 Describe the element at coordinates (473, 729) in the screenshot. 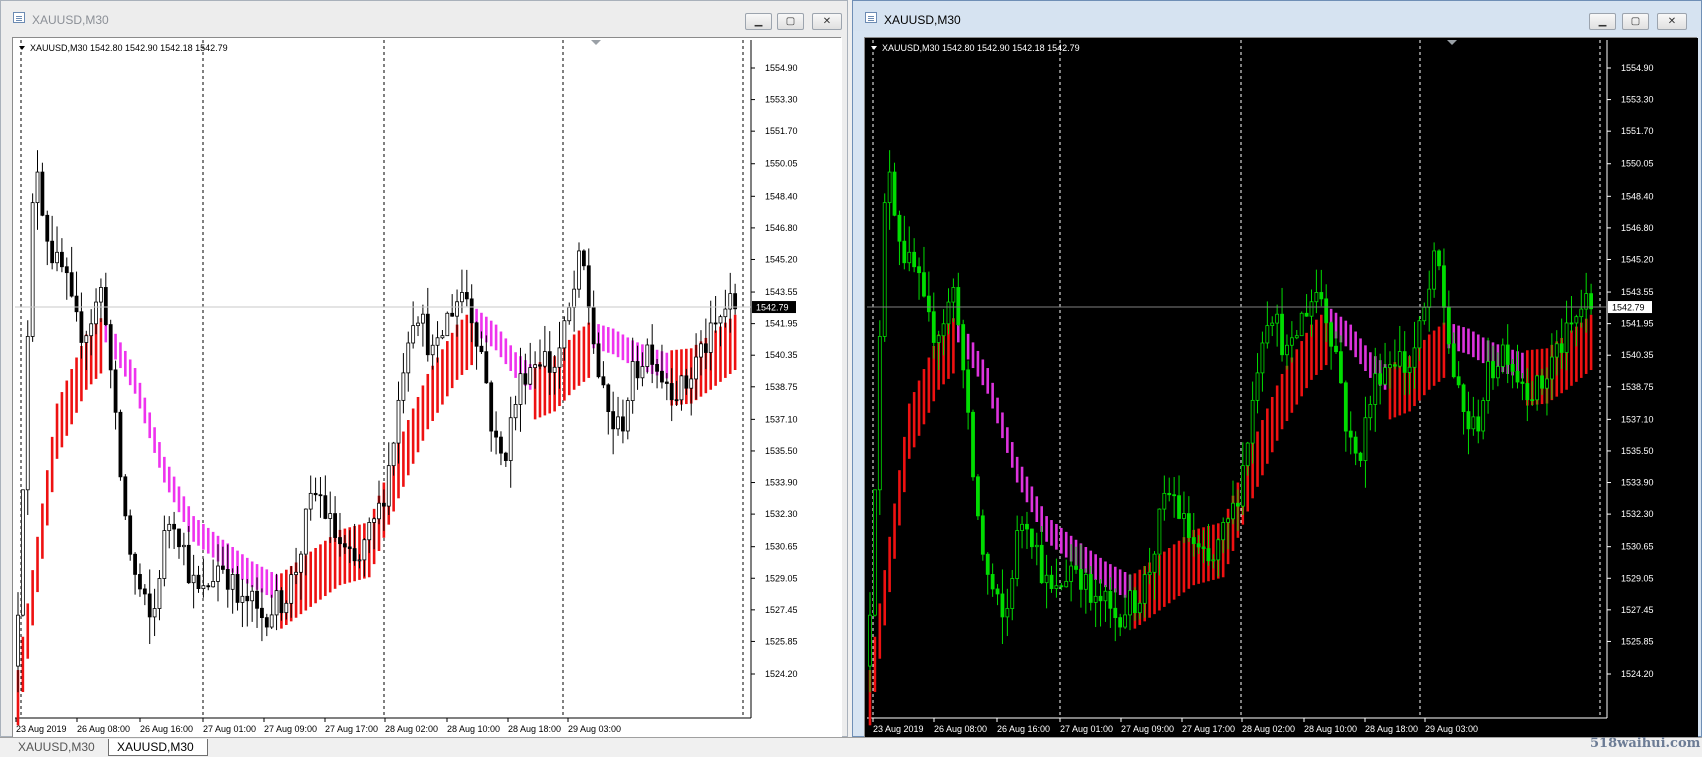

I see `x-tick-label: 28 Aug 10:00` at that location.